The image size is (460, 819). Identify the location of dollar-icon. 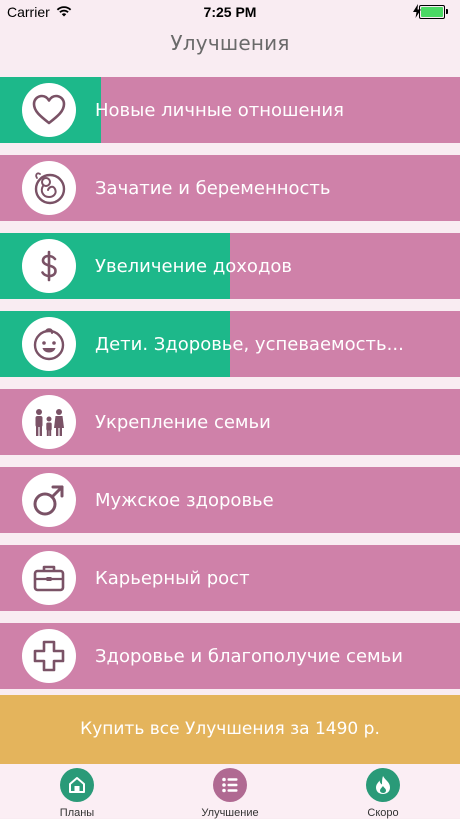
(49, 266).